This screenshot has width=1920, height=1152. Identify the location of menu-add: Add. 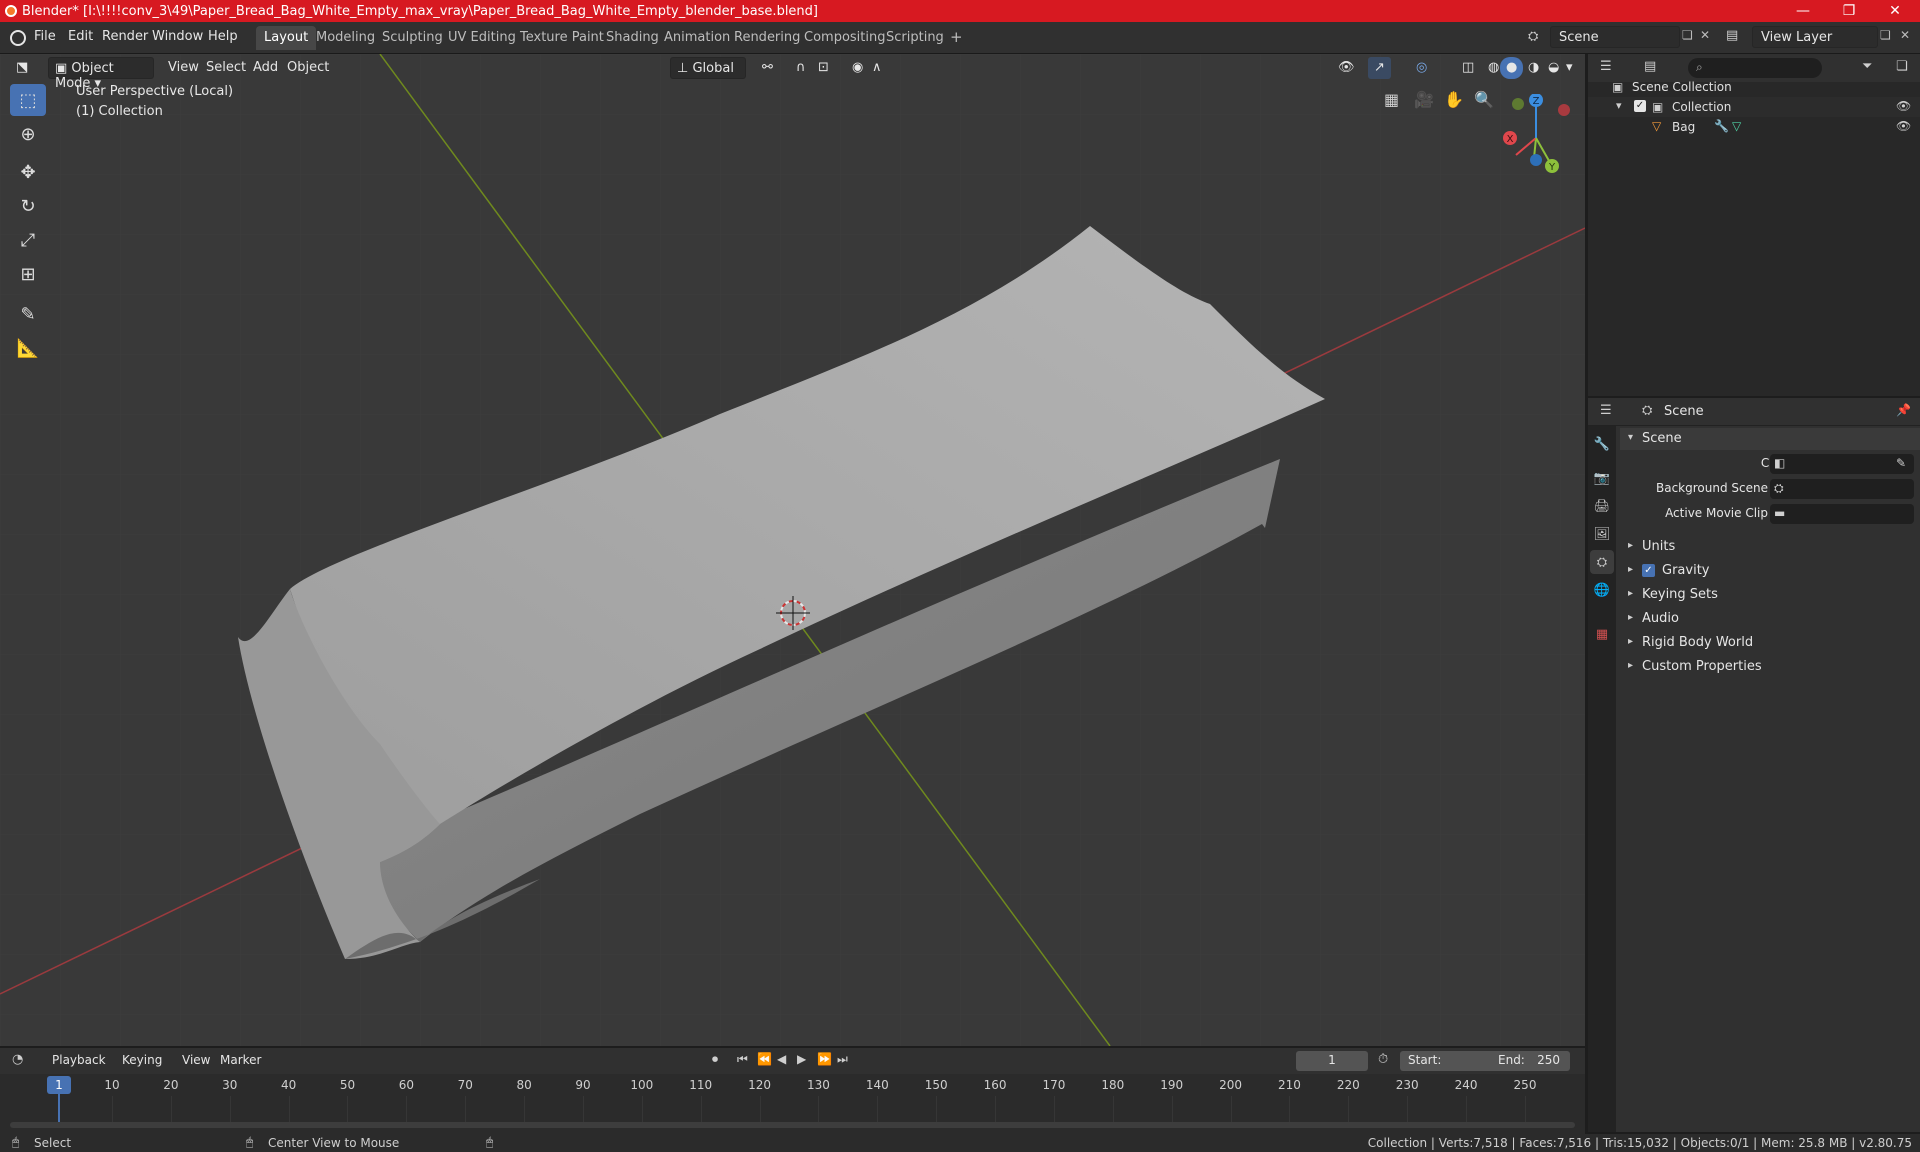
(265, 68).